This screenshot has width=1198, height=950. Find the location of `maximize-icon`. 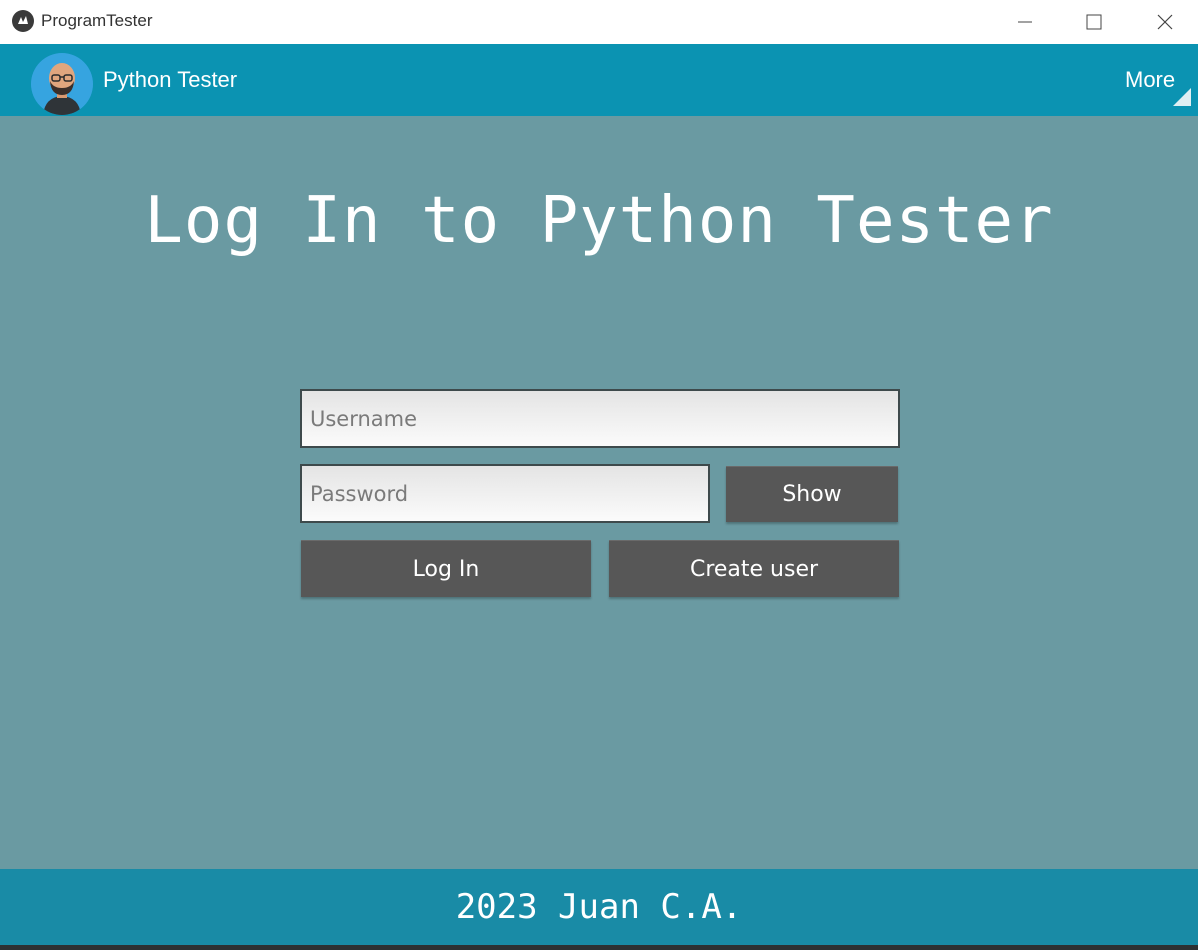

maximize-icon is located at coordinates (1094, 22).